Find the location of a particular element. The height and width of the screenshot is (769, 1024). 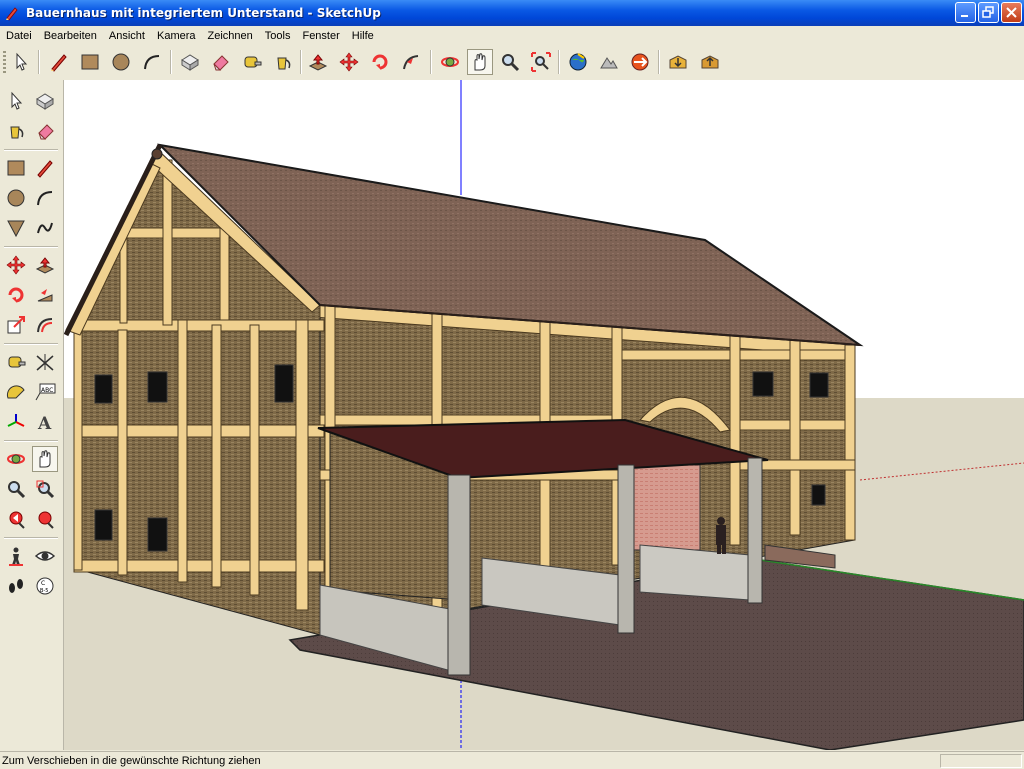

dimension-tool-button is located at coordinates (45, 362).